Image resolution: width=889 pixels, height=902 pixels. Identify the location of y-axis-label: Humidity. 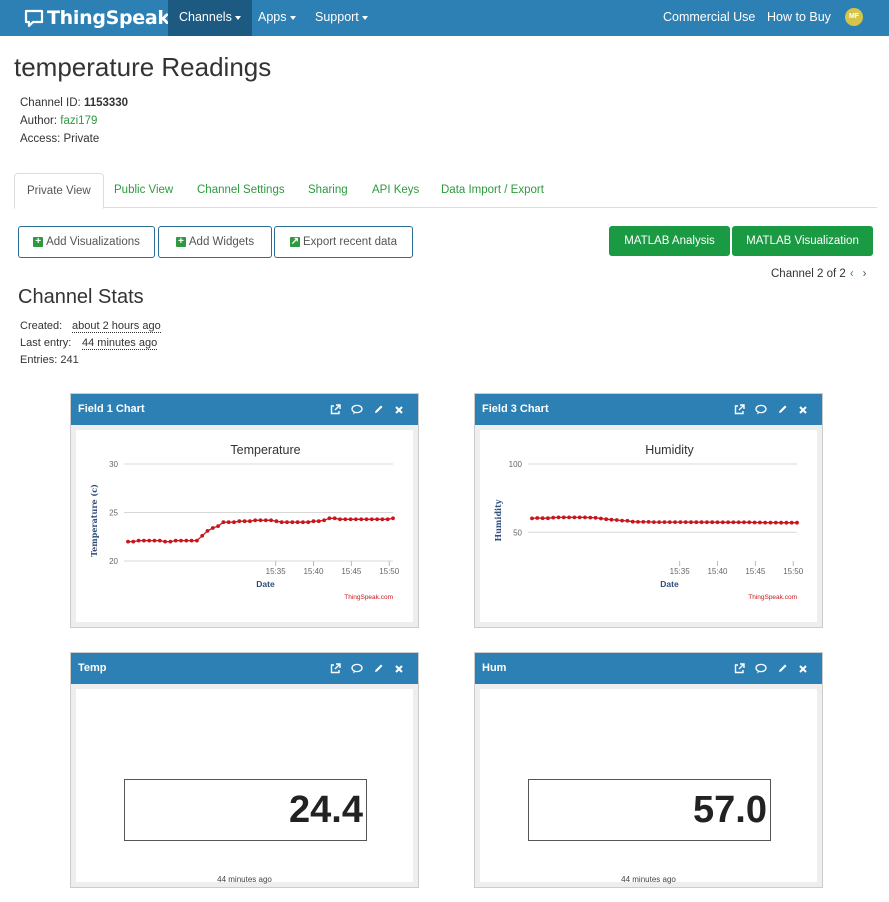
(498, 520).